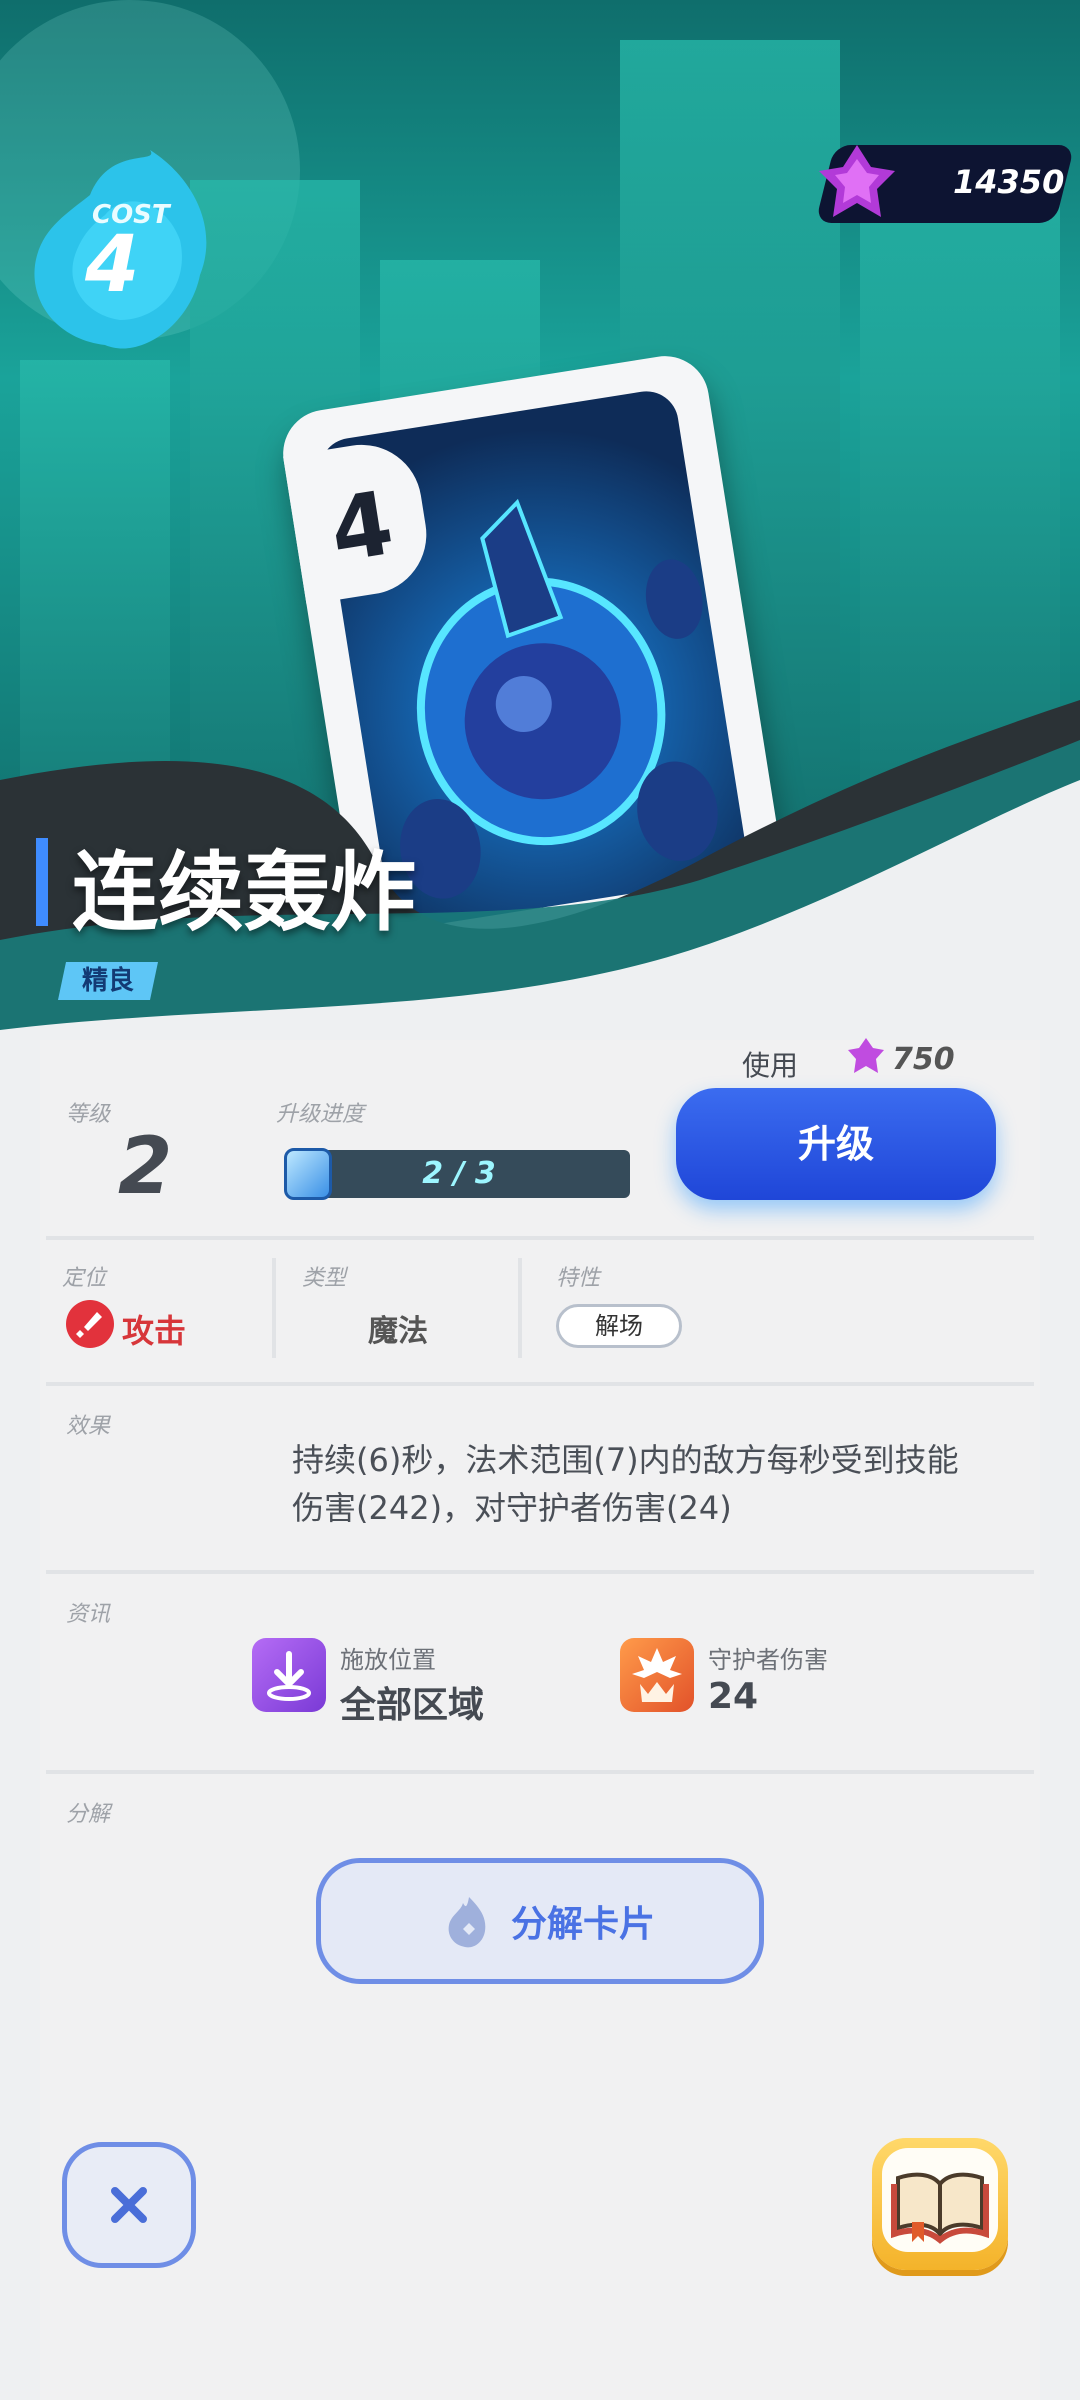  What do you see at coordinates (412, 1705) in the screenshot?
I see `cast-value: 全部区域` at bounding box center [412, 1705].